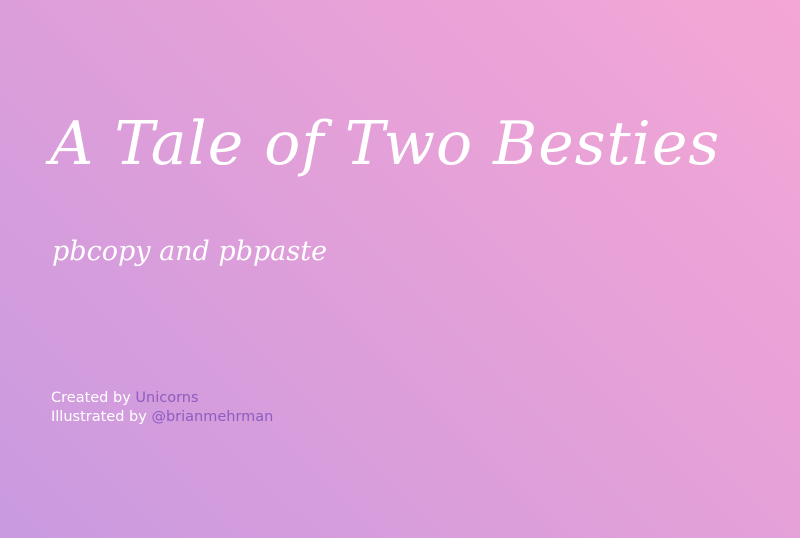 This screenshot has width=800, height=538. What do you see at coordinates (166, 398) in the screenshot?
I see `created-by-link: Unicorns` at bounding box center [166, 398].